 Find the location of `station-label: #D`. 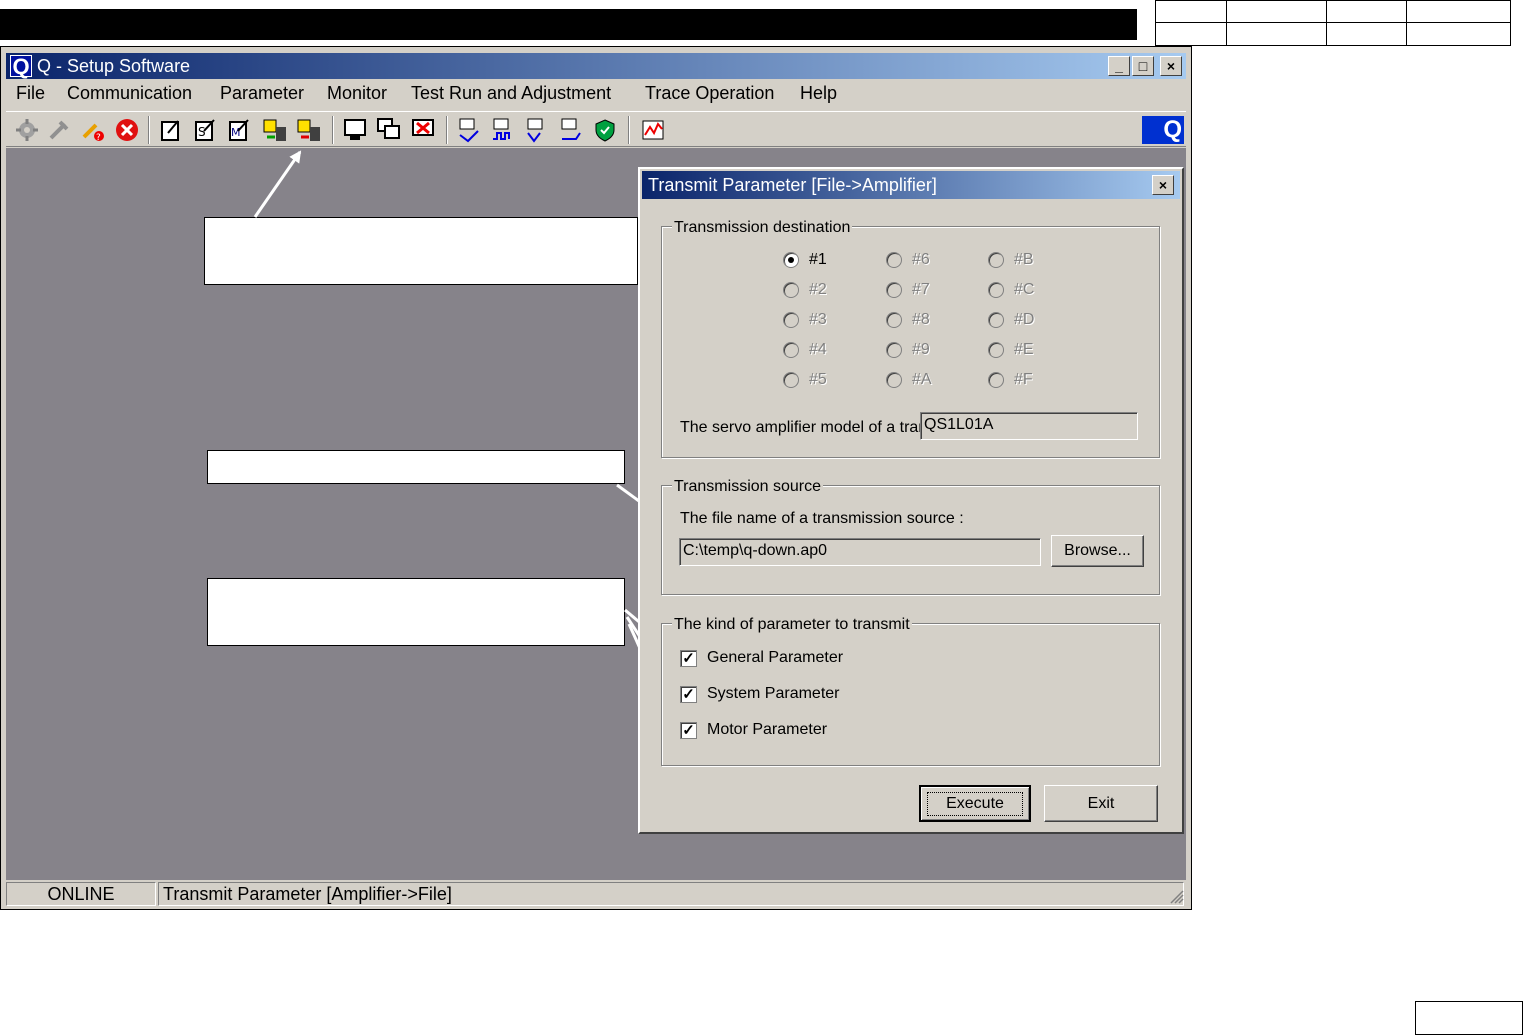

station-label: #D is located at coordinates (1024, 319).